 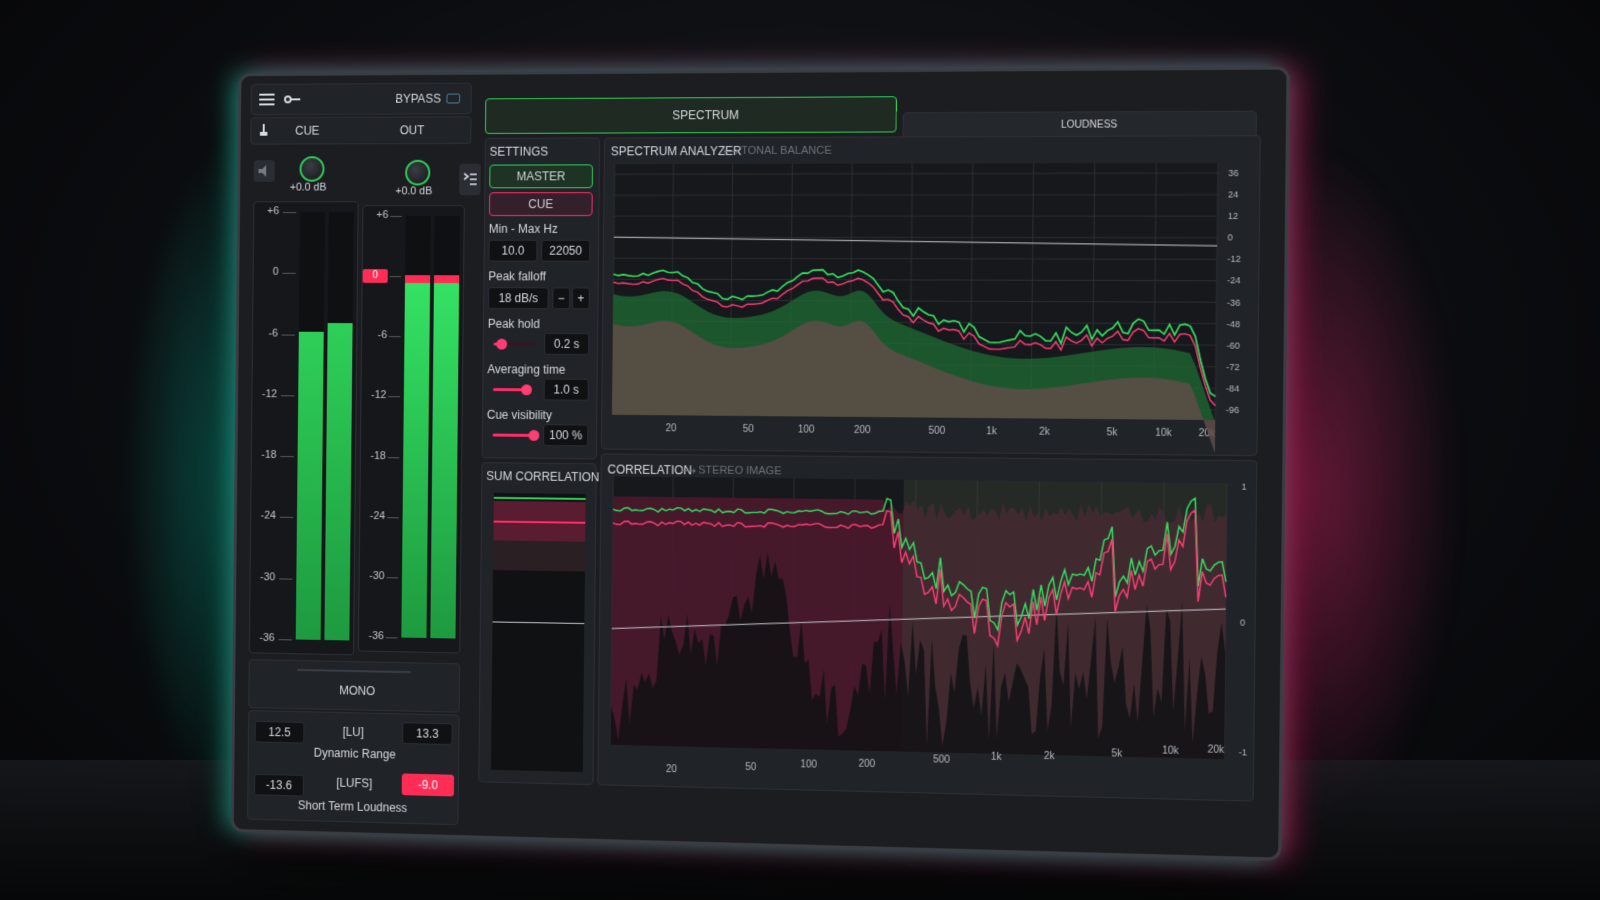 What do you see at coordinates (418, 172) in the screenshot?
I see `out-gain-knob` at bounding box center [418, 172].